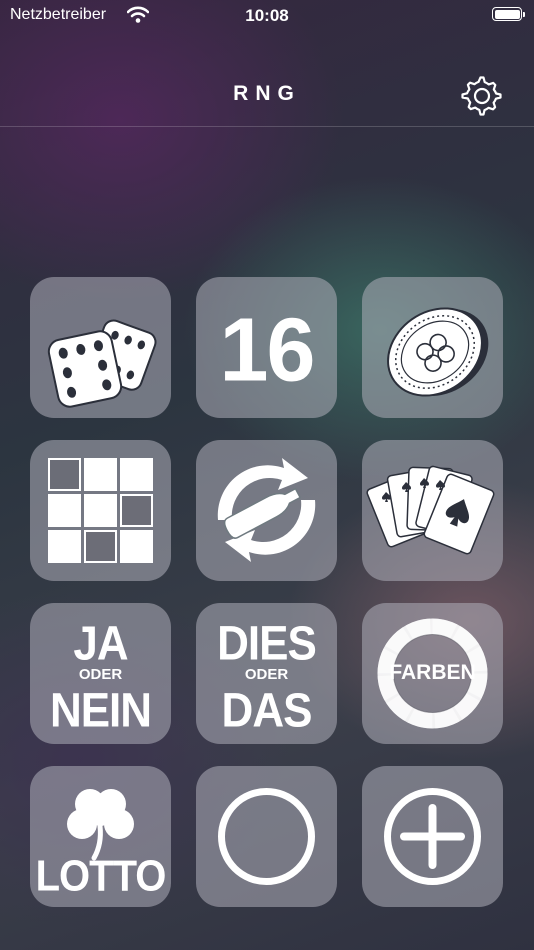 The width and height of the screenshot is (534, 950). Describe the element at coordinates (100, 643) in the screenshot. I see `yes-label: JA` at that location.